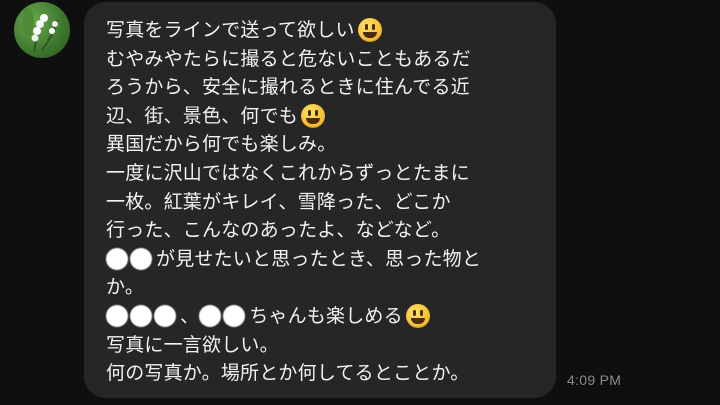 The height and width of the screenshot is (405, 720). Describe the element at coordinates (319, 258) in the screenshot. I see `message-line-text: が見せたいと思ったとき、思った物と` at that location.